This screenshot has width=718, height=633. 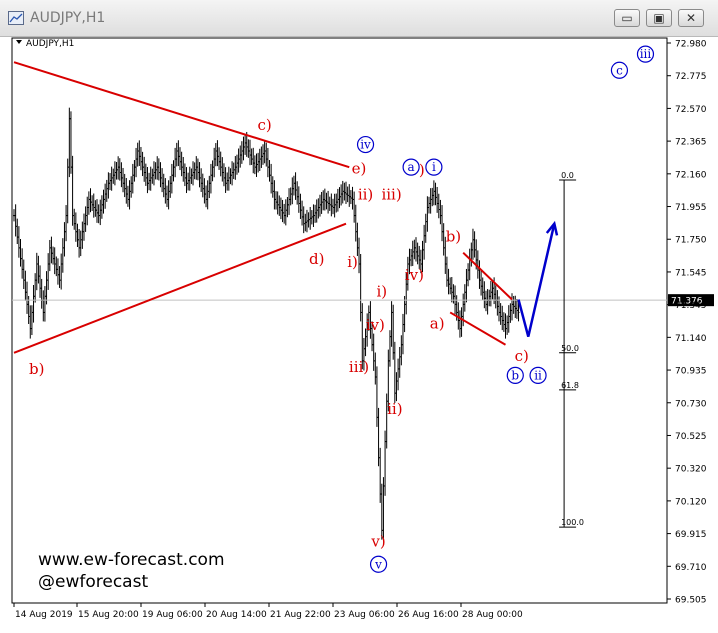 What do you see at coordinates (172, 615) in the screenshot?
I see `x-tick-label: 19 Aug 06:00` at bounding box center [172, 615].